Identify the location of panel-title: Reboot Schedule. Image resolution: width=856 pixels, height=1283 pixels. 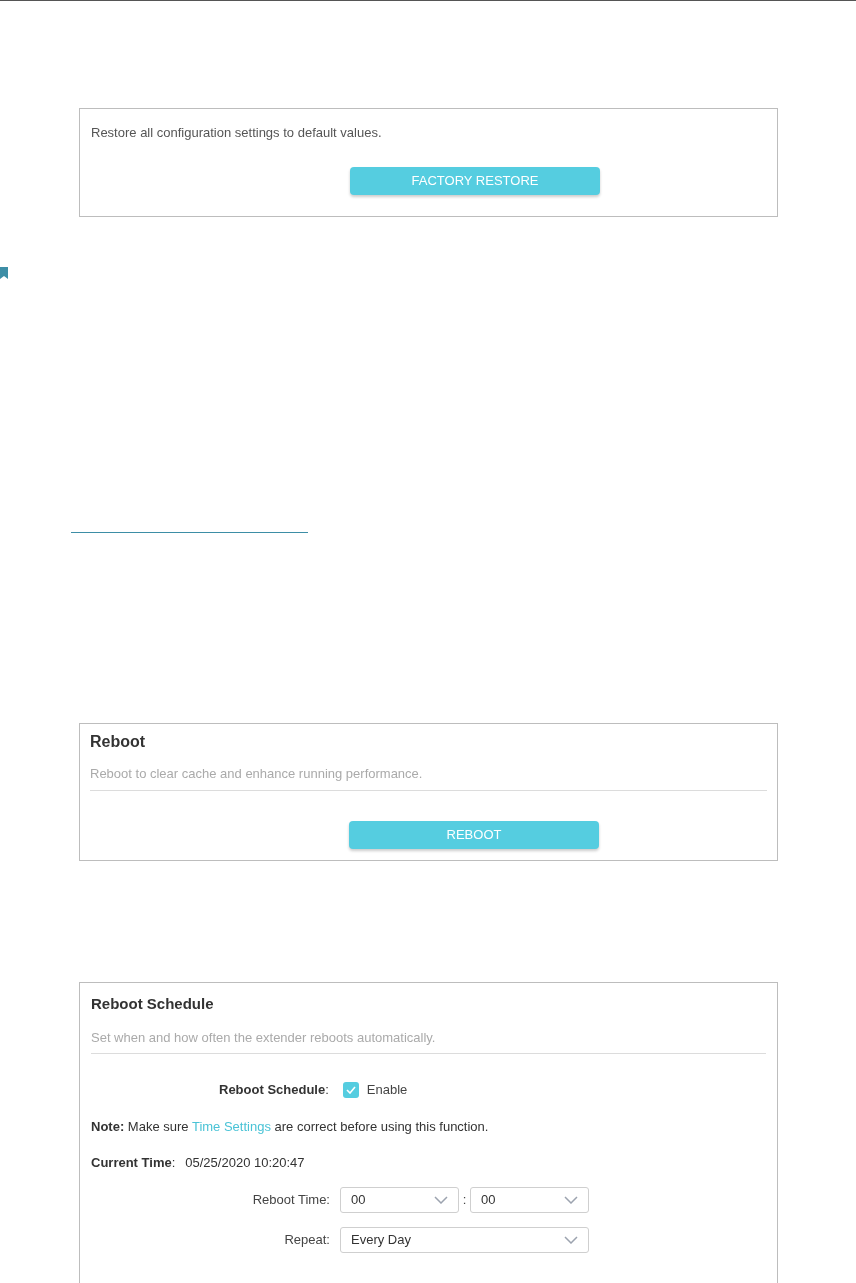
(153, 1004).